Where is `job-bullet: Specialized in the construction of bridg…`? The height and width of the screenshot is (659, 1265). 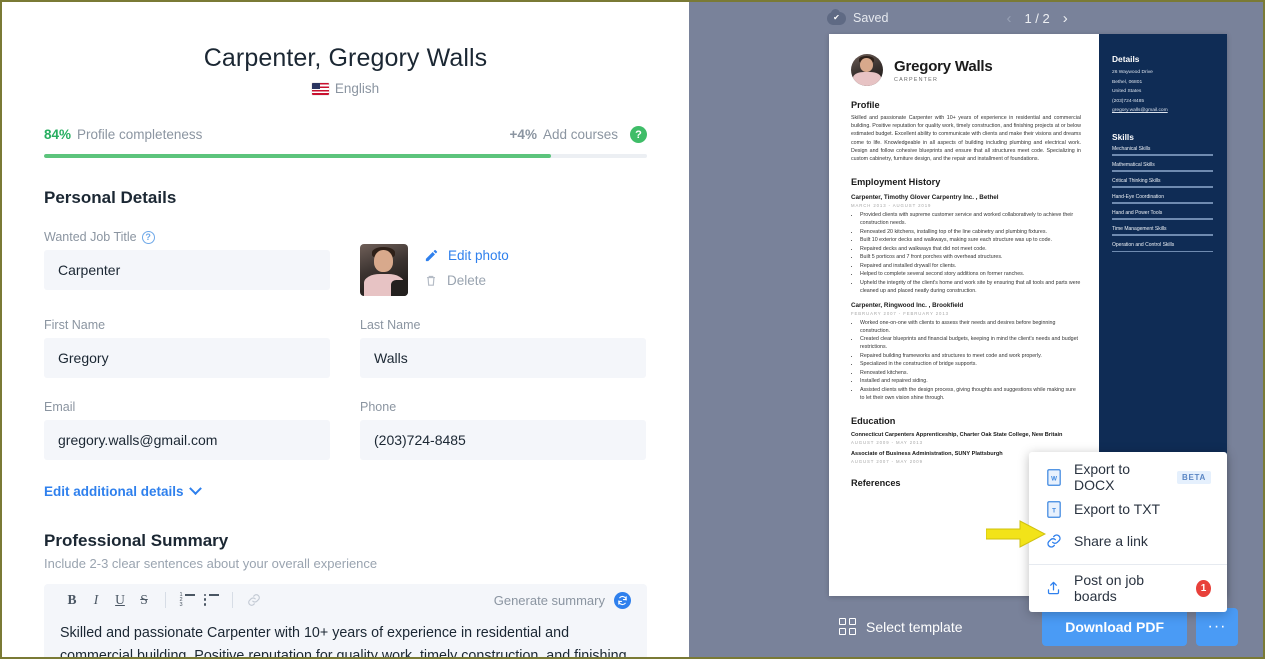 job-bullet: Specialized in the construction of bridg… is located at coordinates (970, 364).